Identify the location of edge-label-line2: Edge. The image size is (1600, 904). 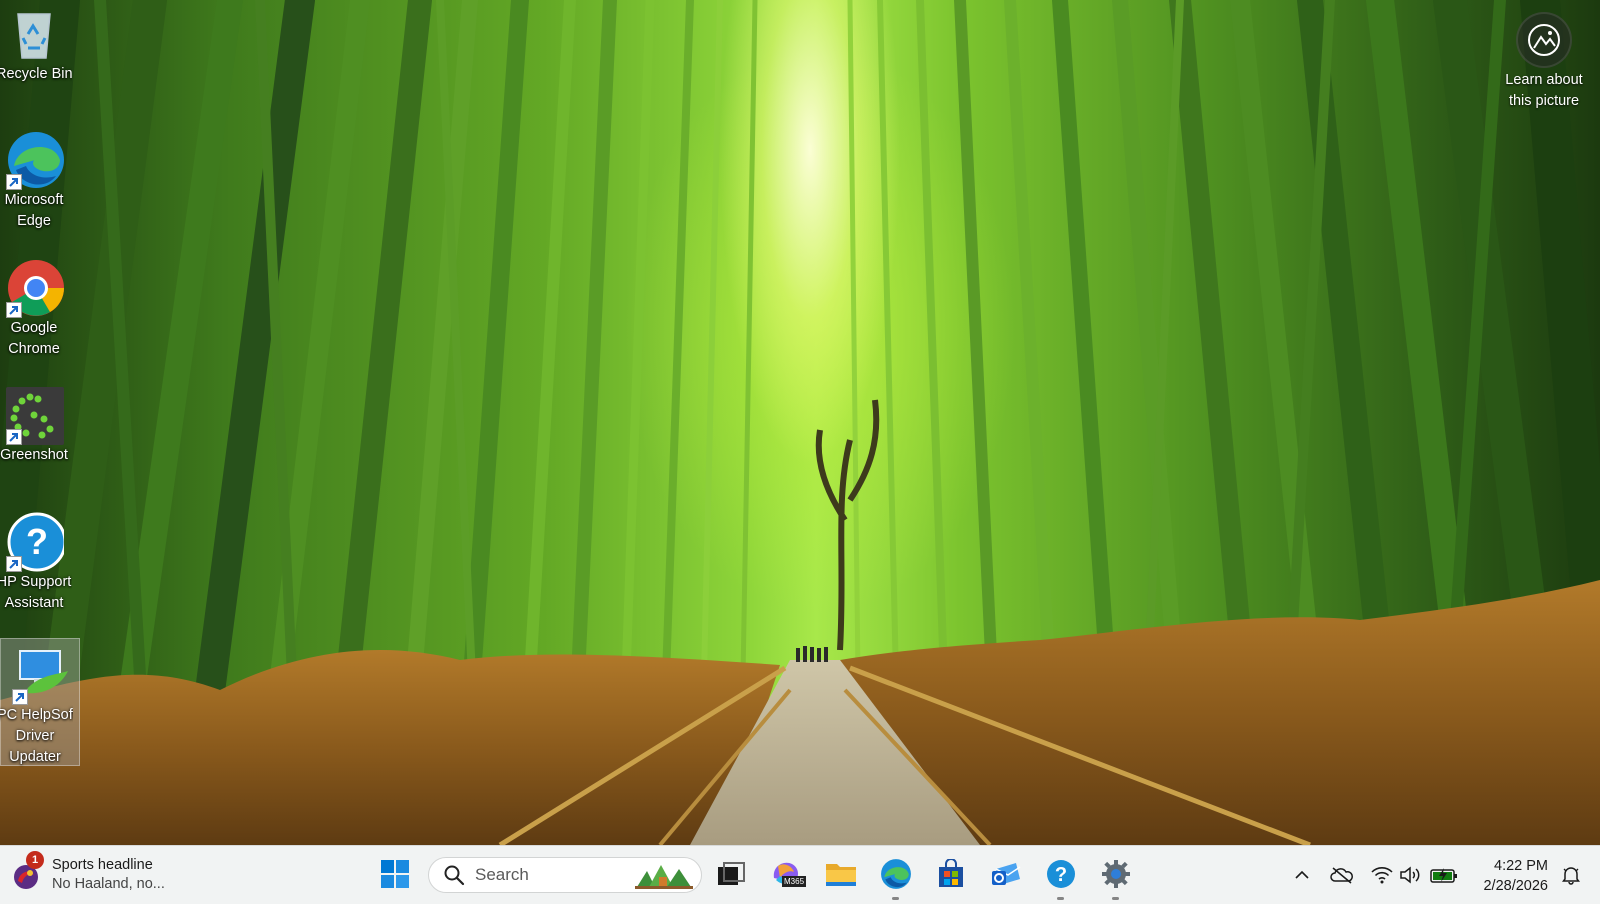
(34, 221).